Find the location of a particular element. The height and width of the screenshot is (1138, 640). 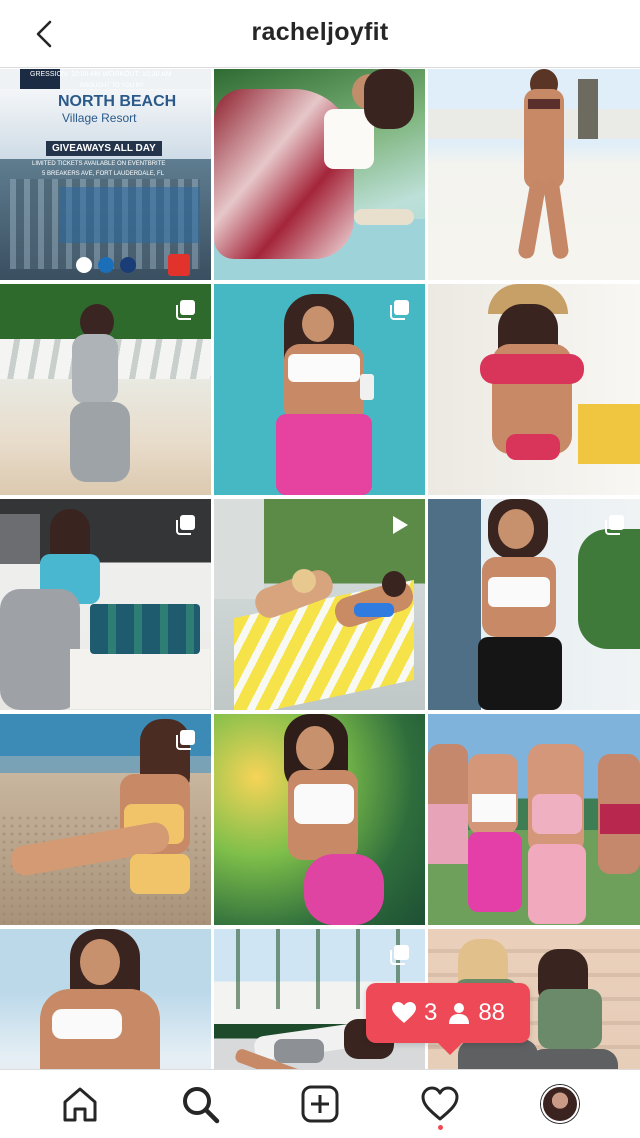

activity-notification: 3 88 is located at coordinates (448, 1019).